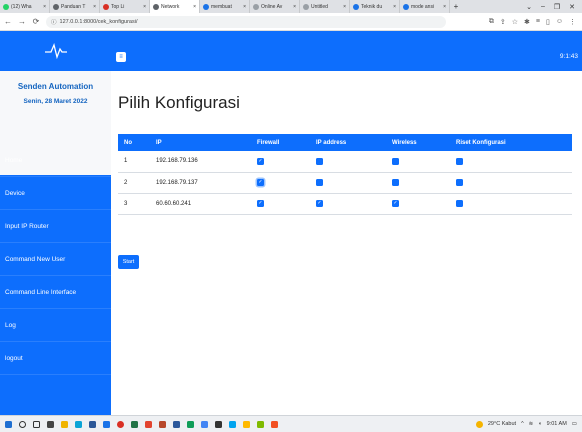  What do you see at coordinates (319, 6) in the screenshot?
I see `tab-label: Untitled` at bounding box center [319, 6].